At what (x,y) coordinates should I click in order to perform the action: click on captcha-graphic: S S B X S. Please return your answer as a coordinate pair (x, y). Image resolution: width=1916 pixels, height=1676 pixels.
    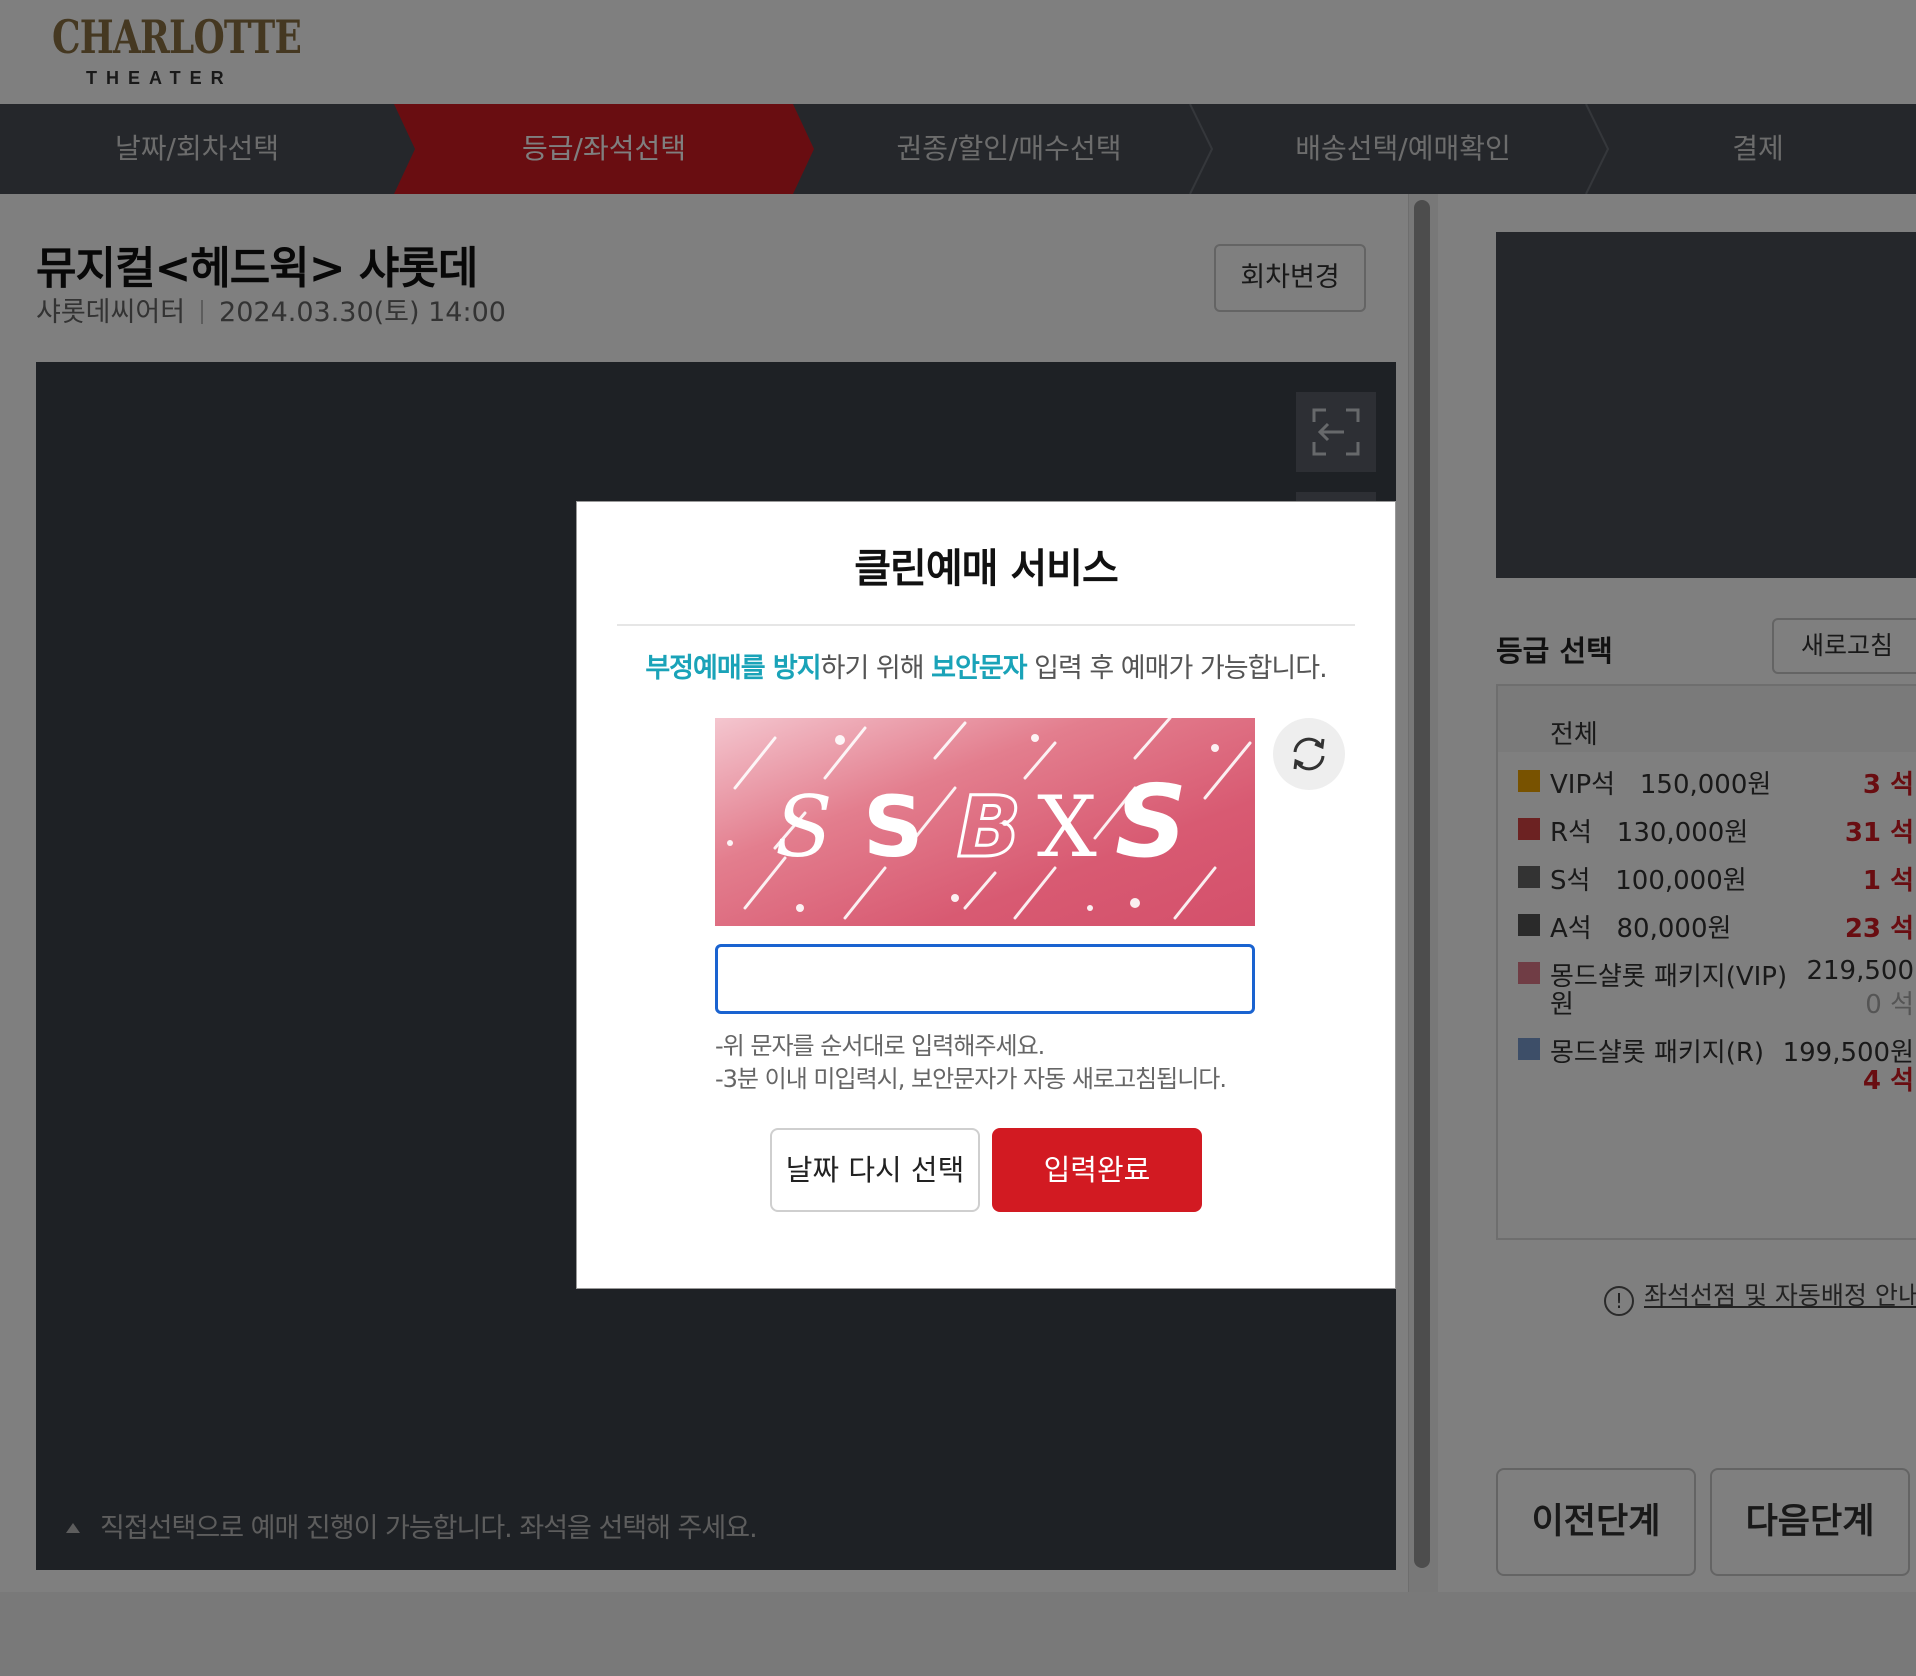
    Looking at the image, I should click on (985, 822).